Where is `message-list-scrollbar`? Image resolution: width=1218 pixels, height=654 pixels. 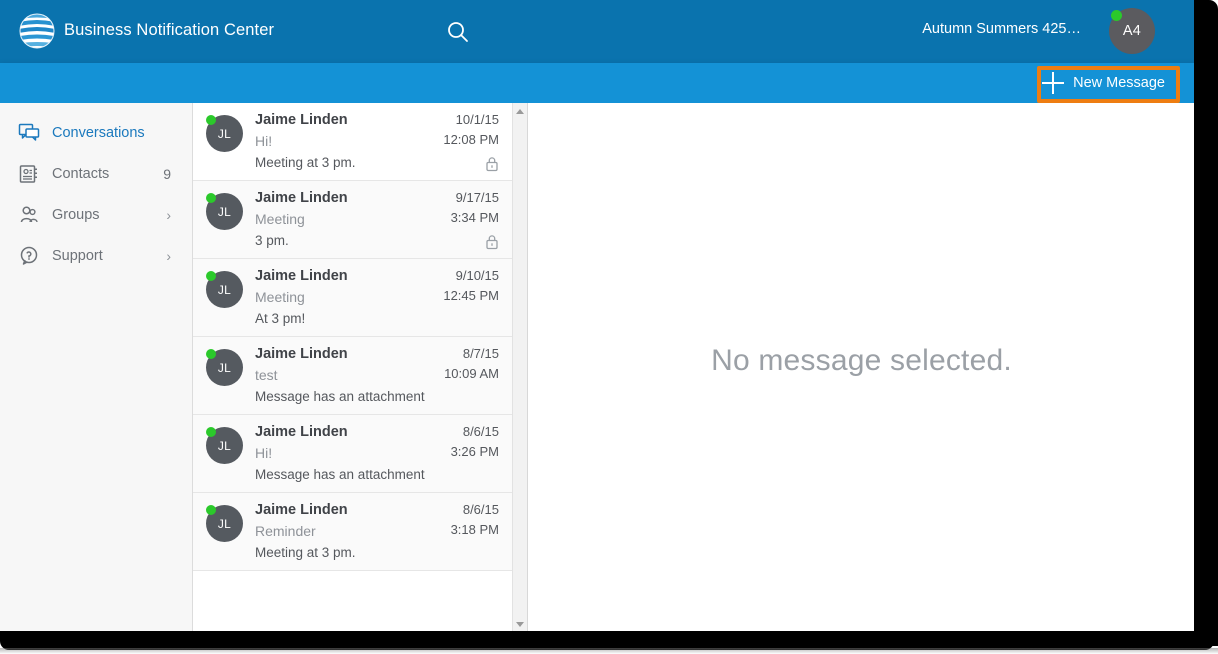
message-list-scrollbar is located at coordinates (519, 368).